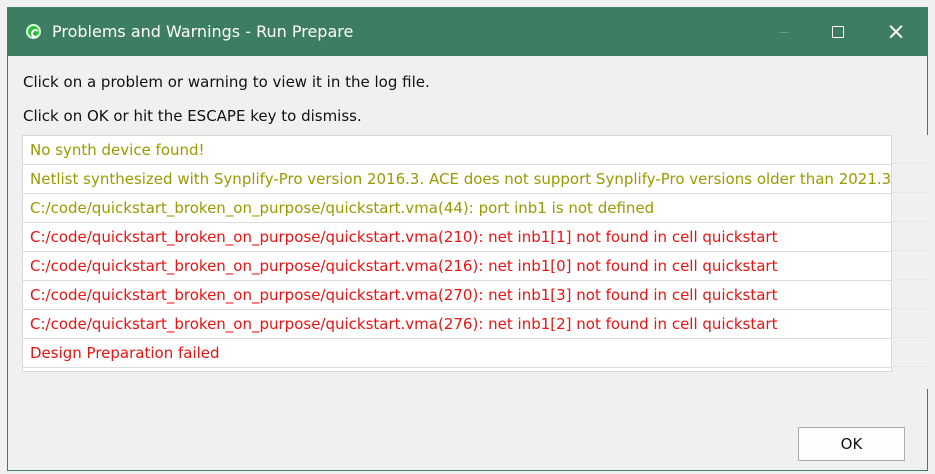  I want to click on close-icon: ×, so click(896, 31).